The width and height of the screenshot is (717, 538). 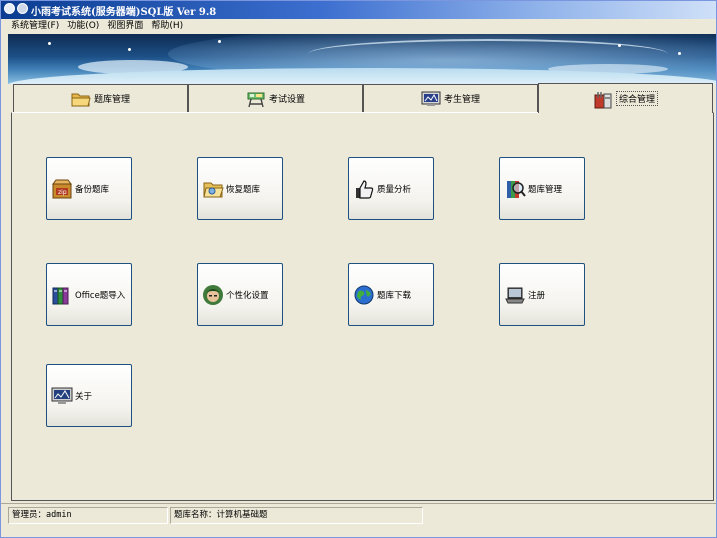 I want to click on banner-image, so click(x=362, y=59).